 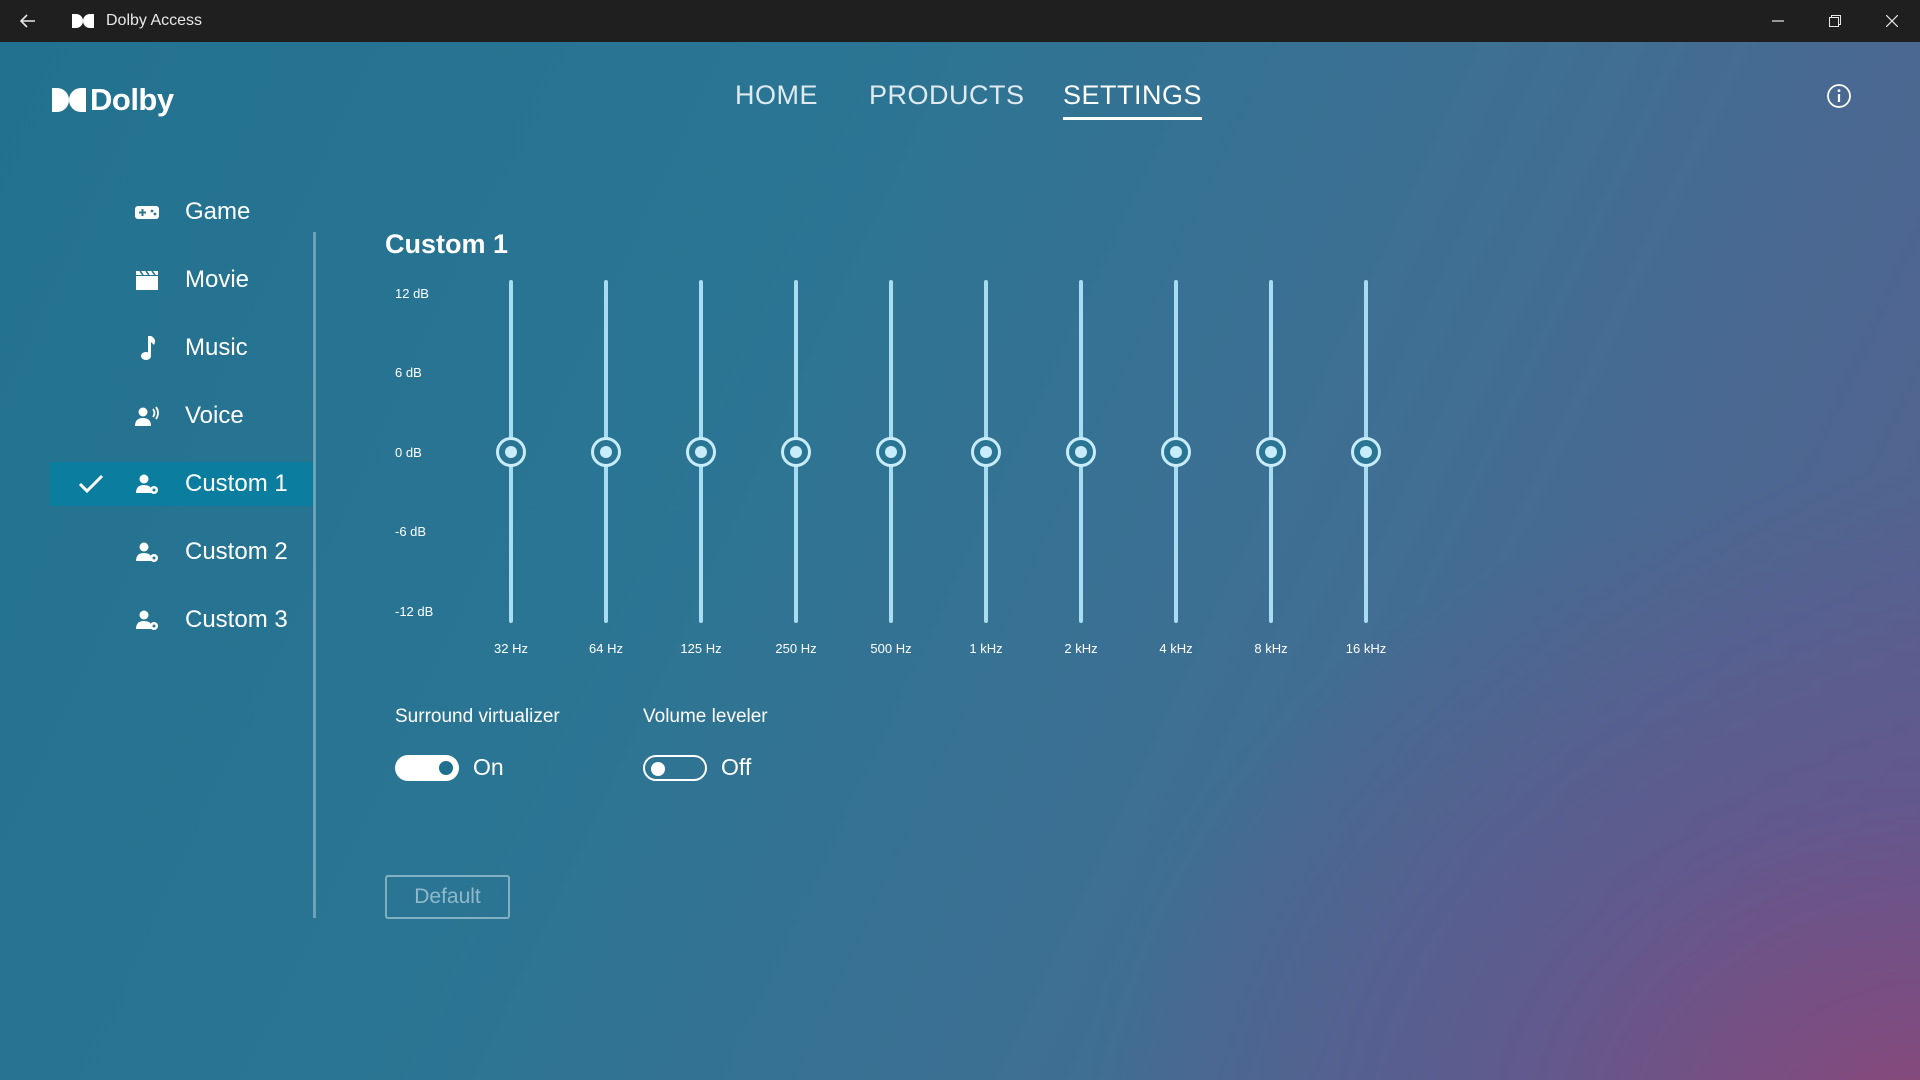 What do you see at coordinates (181, 552) in the screenshot?
I see `sidebar-item-custom-2: Custom 2` at bounding box center [181, 552].